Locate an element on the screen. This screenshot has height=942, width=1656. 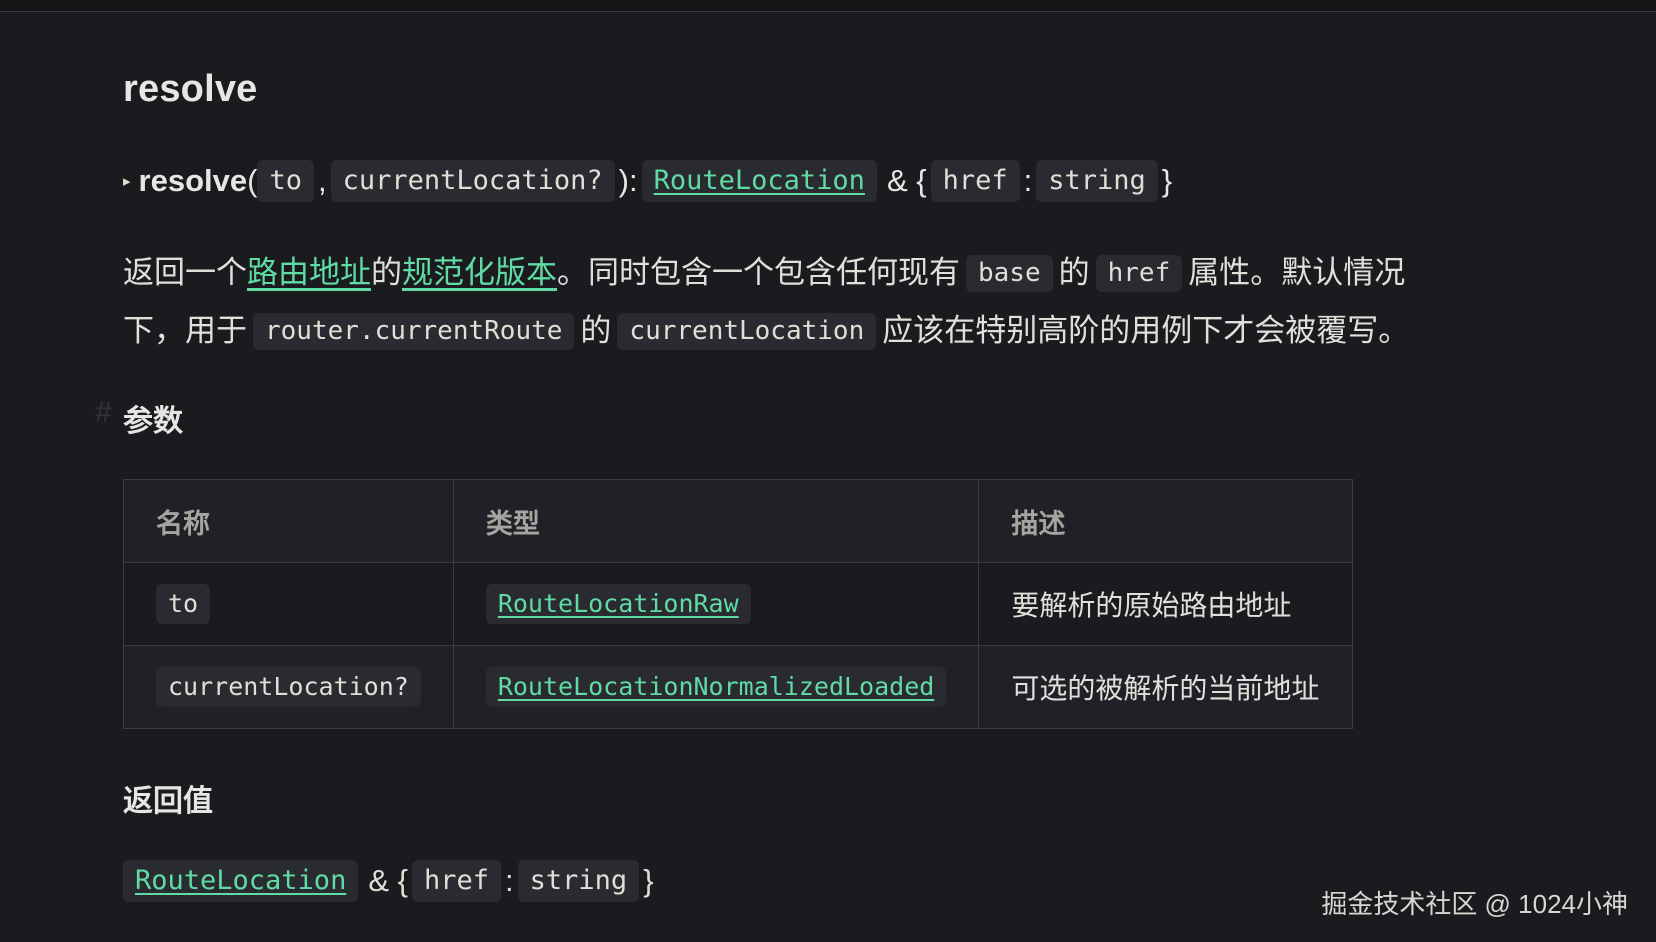
param-type-cell: RouteLocationRaw is located at coordinates (716, 604).